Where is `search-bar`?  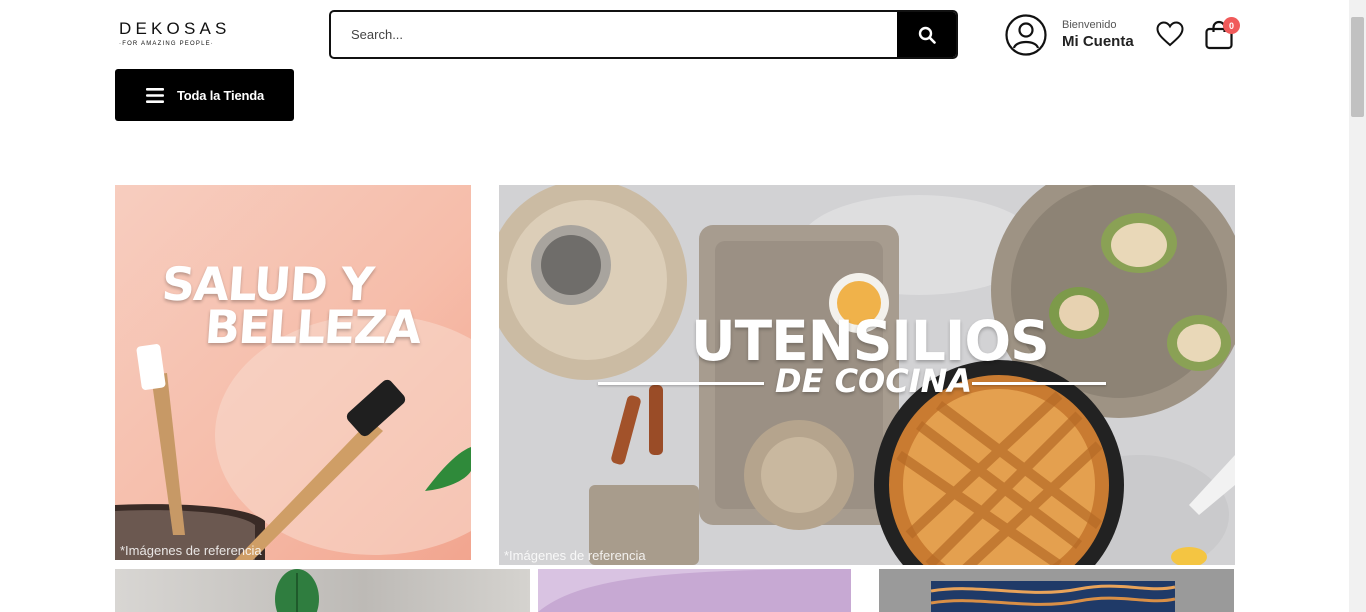 search-bar is located at coordinates (643, 34).